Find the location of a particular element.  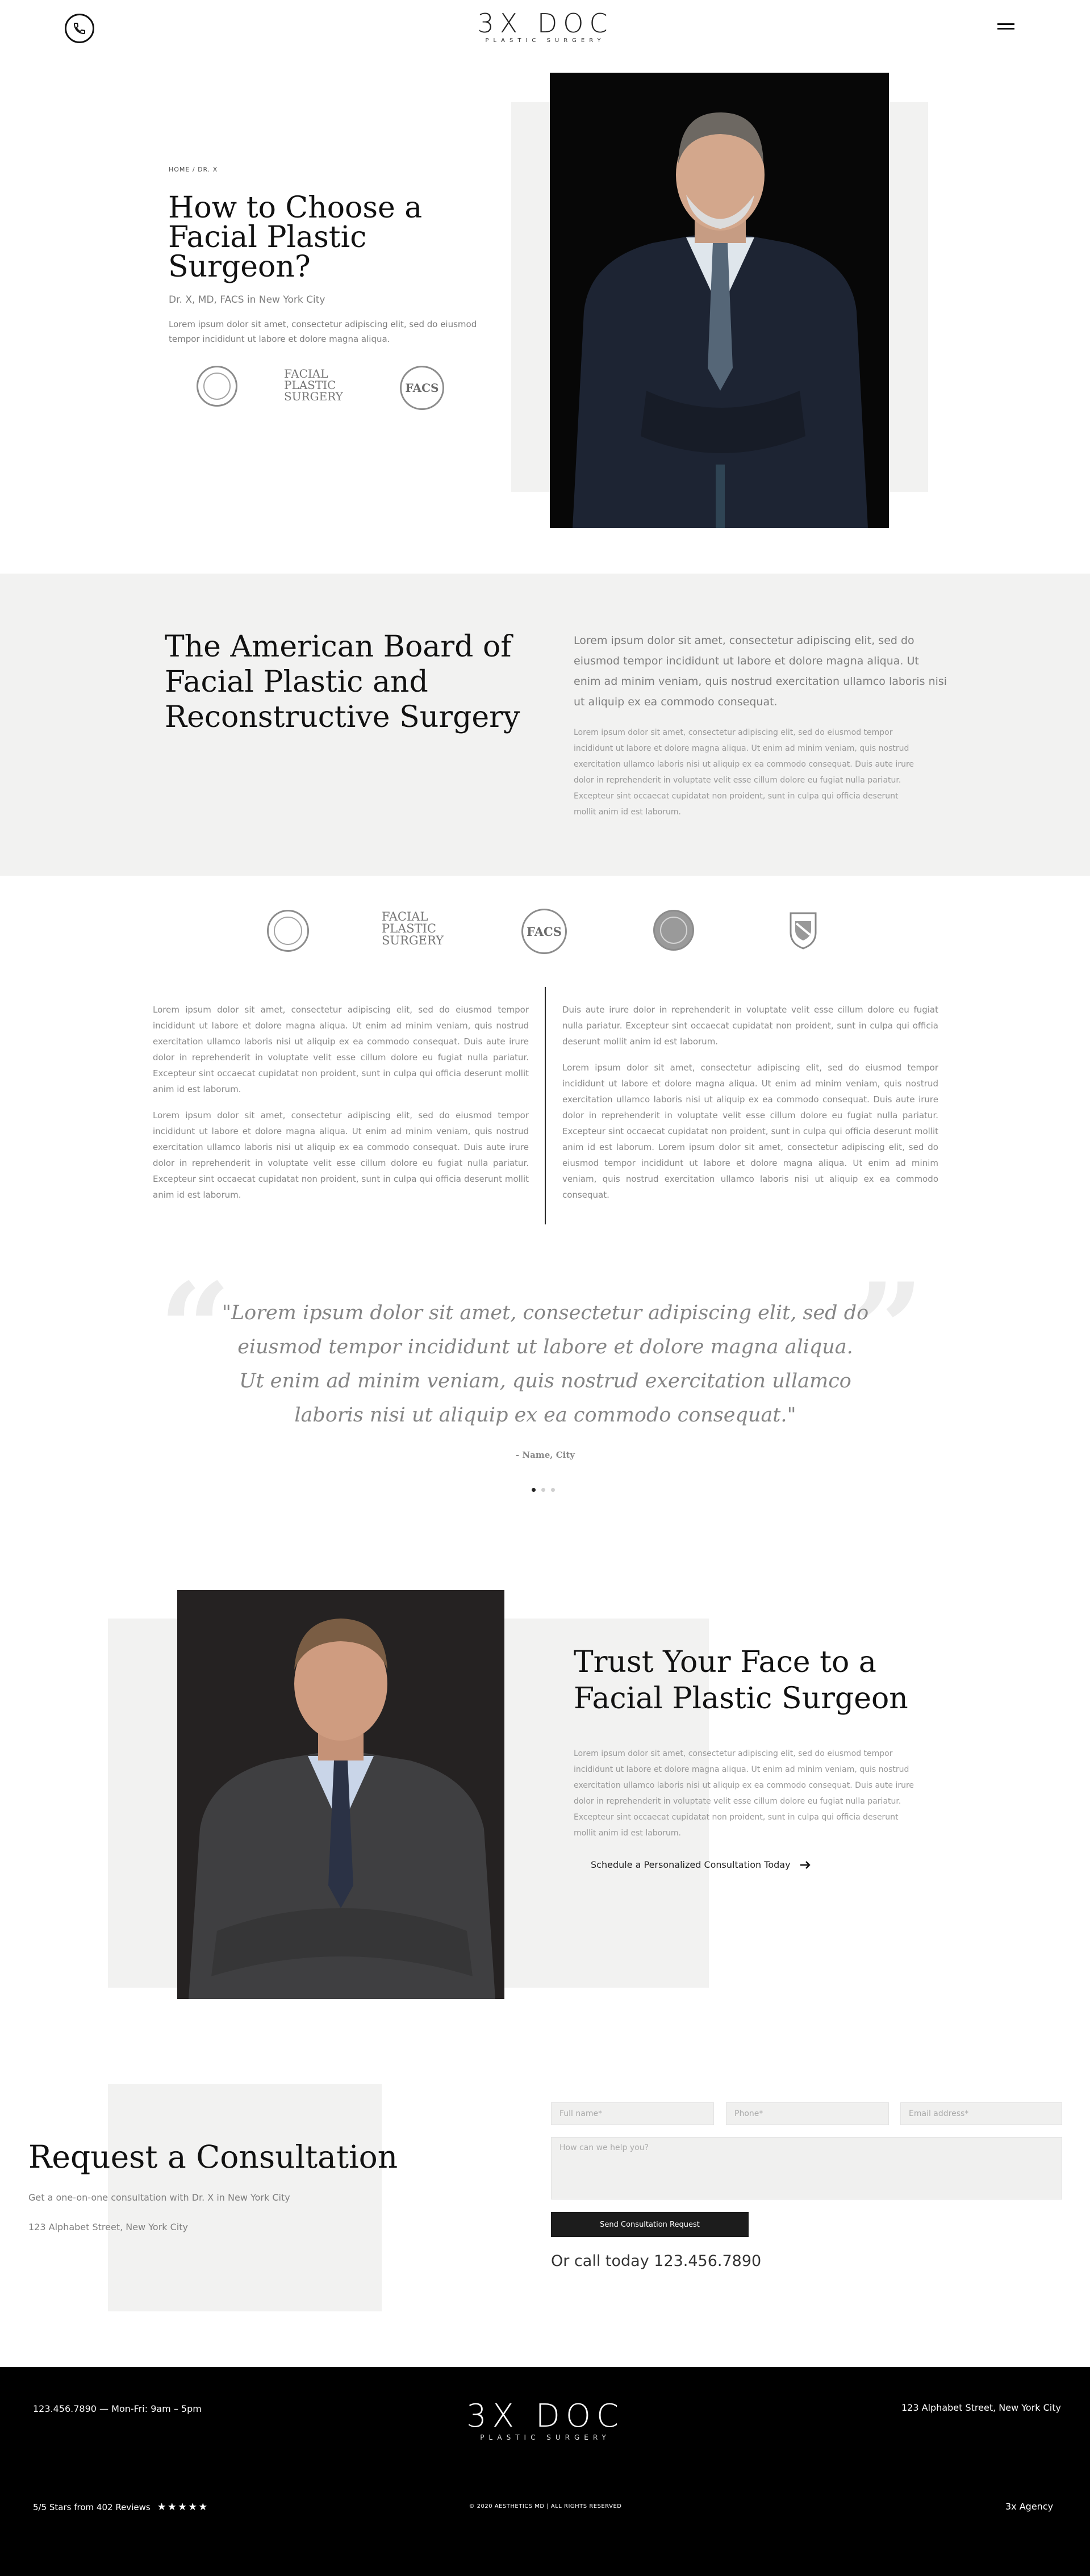

site-logo: 3X DOC PLASTIC SURGERY is located at coordinates (545, 26).